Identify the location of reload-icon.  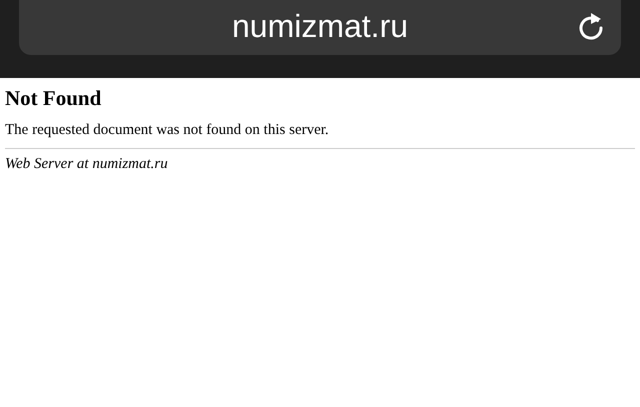
(591, 26).